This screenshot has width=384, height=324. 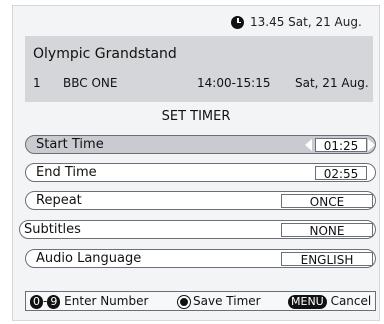 I want to click on enter-number-hint: 0-9 Enter Number, so click(x=89, y=301).